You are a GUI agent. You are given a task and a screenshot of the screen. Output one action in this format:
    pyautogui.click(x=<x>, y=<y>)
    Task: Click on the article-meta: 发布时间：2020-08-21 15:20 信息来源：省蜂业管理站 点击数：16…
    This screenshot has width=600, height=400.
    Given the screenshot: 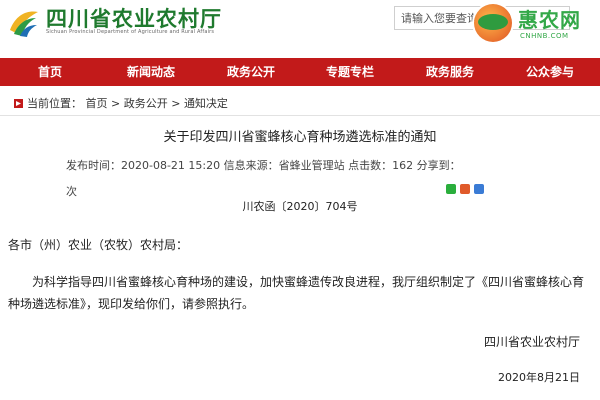 What is the action you would take?
    pyautogui.click(x=263, y=165)
    